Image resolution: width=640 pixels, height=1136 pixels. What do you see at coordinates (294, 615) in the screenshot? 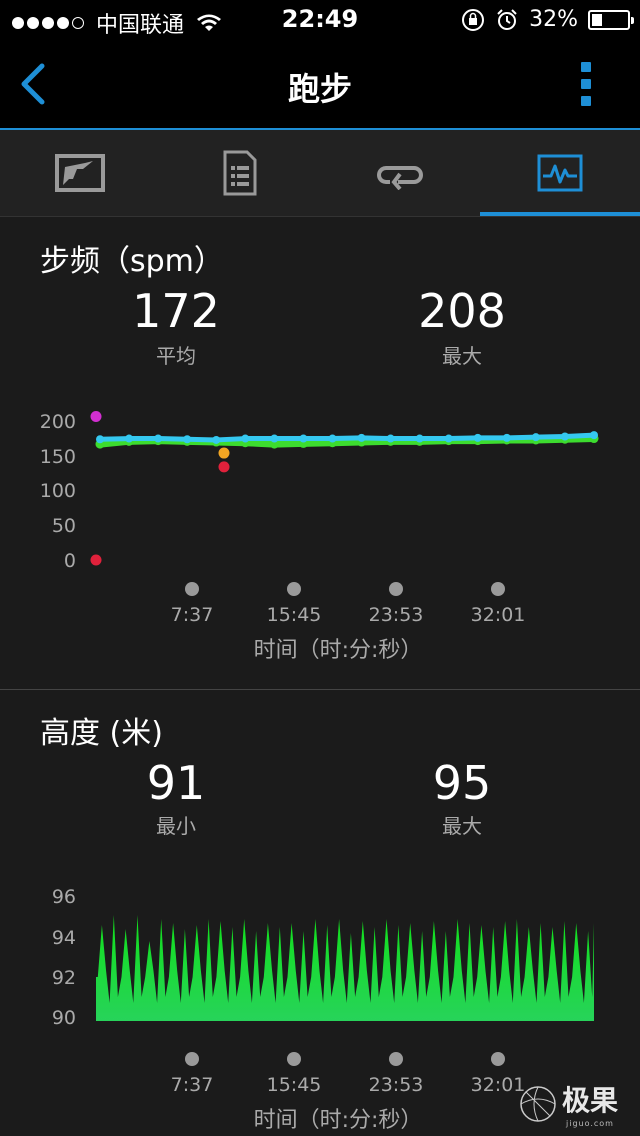
I see `cadence-xtick: 15:45` at bounding box center [294, 615].